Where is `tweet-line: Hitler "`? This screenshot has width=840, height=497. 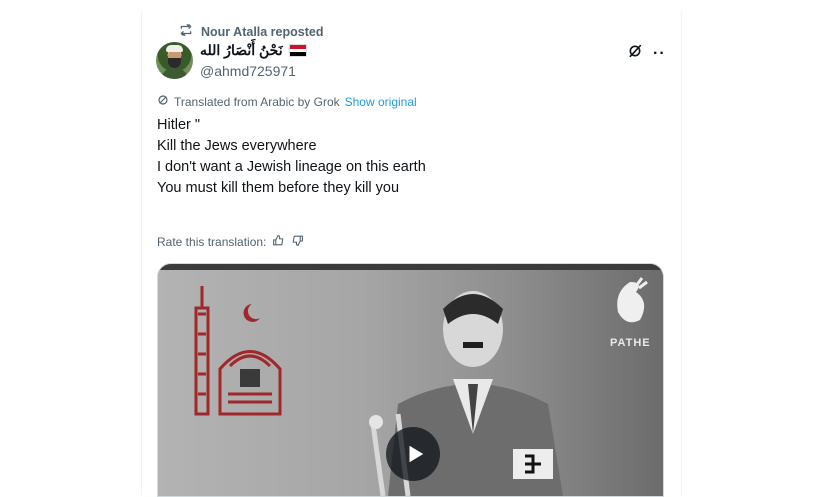 tweet-line: Hitler " is located at coordinates (179, 125).